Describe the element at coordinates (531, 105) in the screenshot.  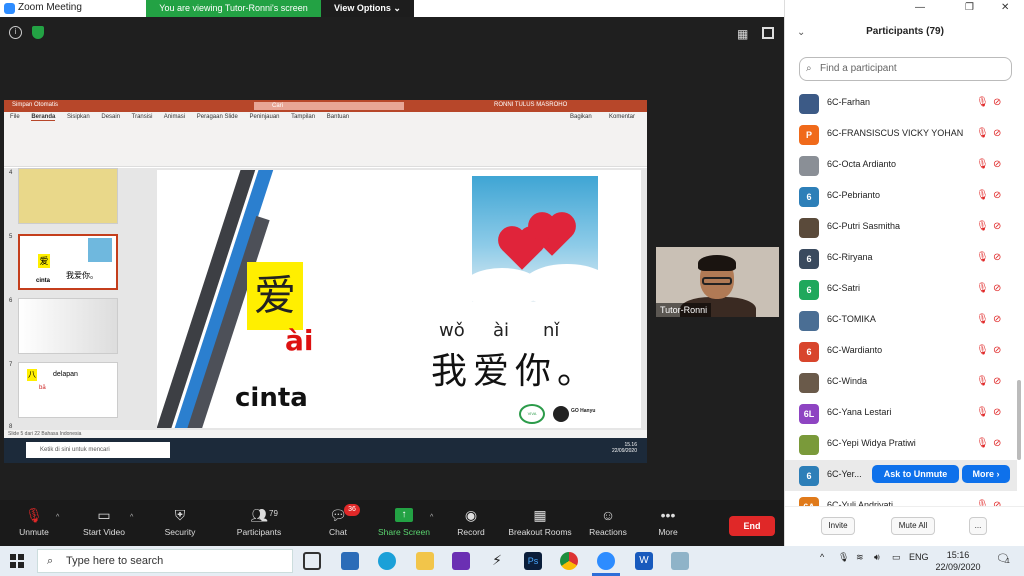
I see `ppt-user-name: RONNI TULUS MASROHO` at that location.